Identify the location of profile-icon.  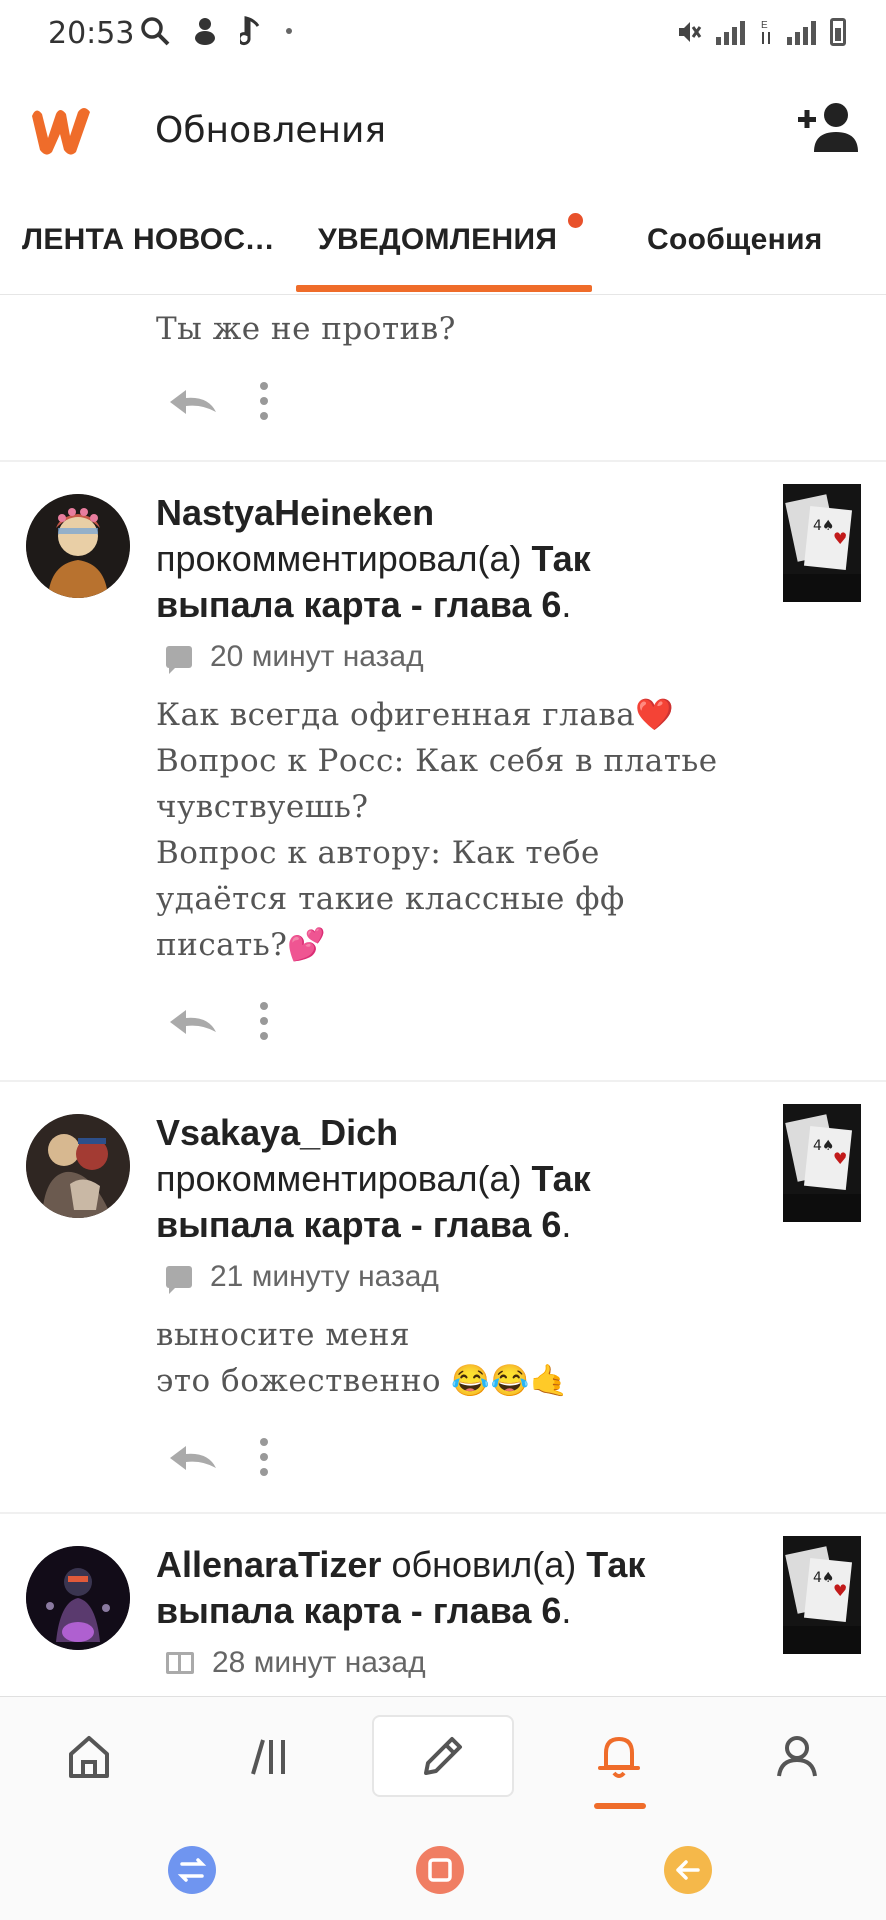
(797, 1756).